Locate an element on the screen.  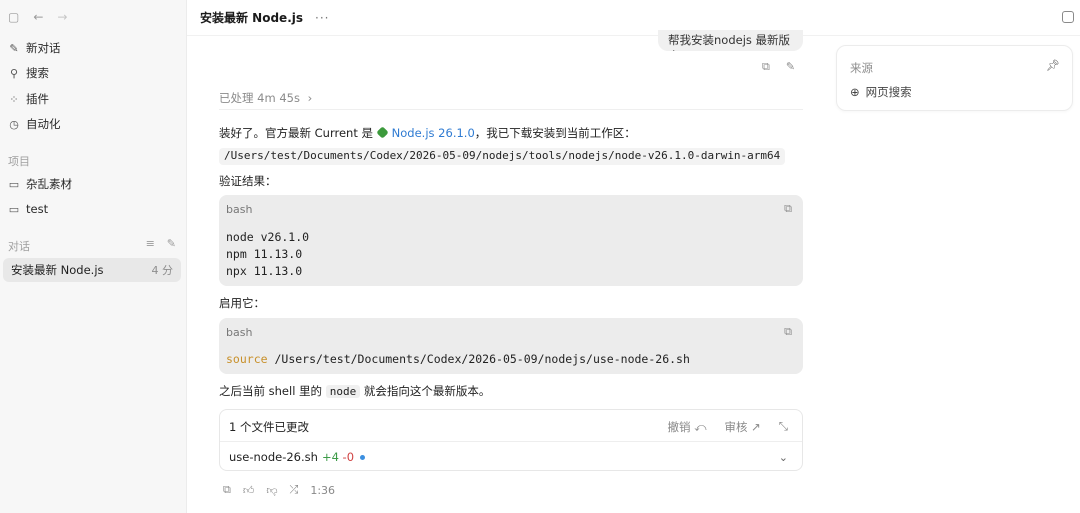
pin-icon: 📌︎ is located at coordinates (1053, 65).